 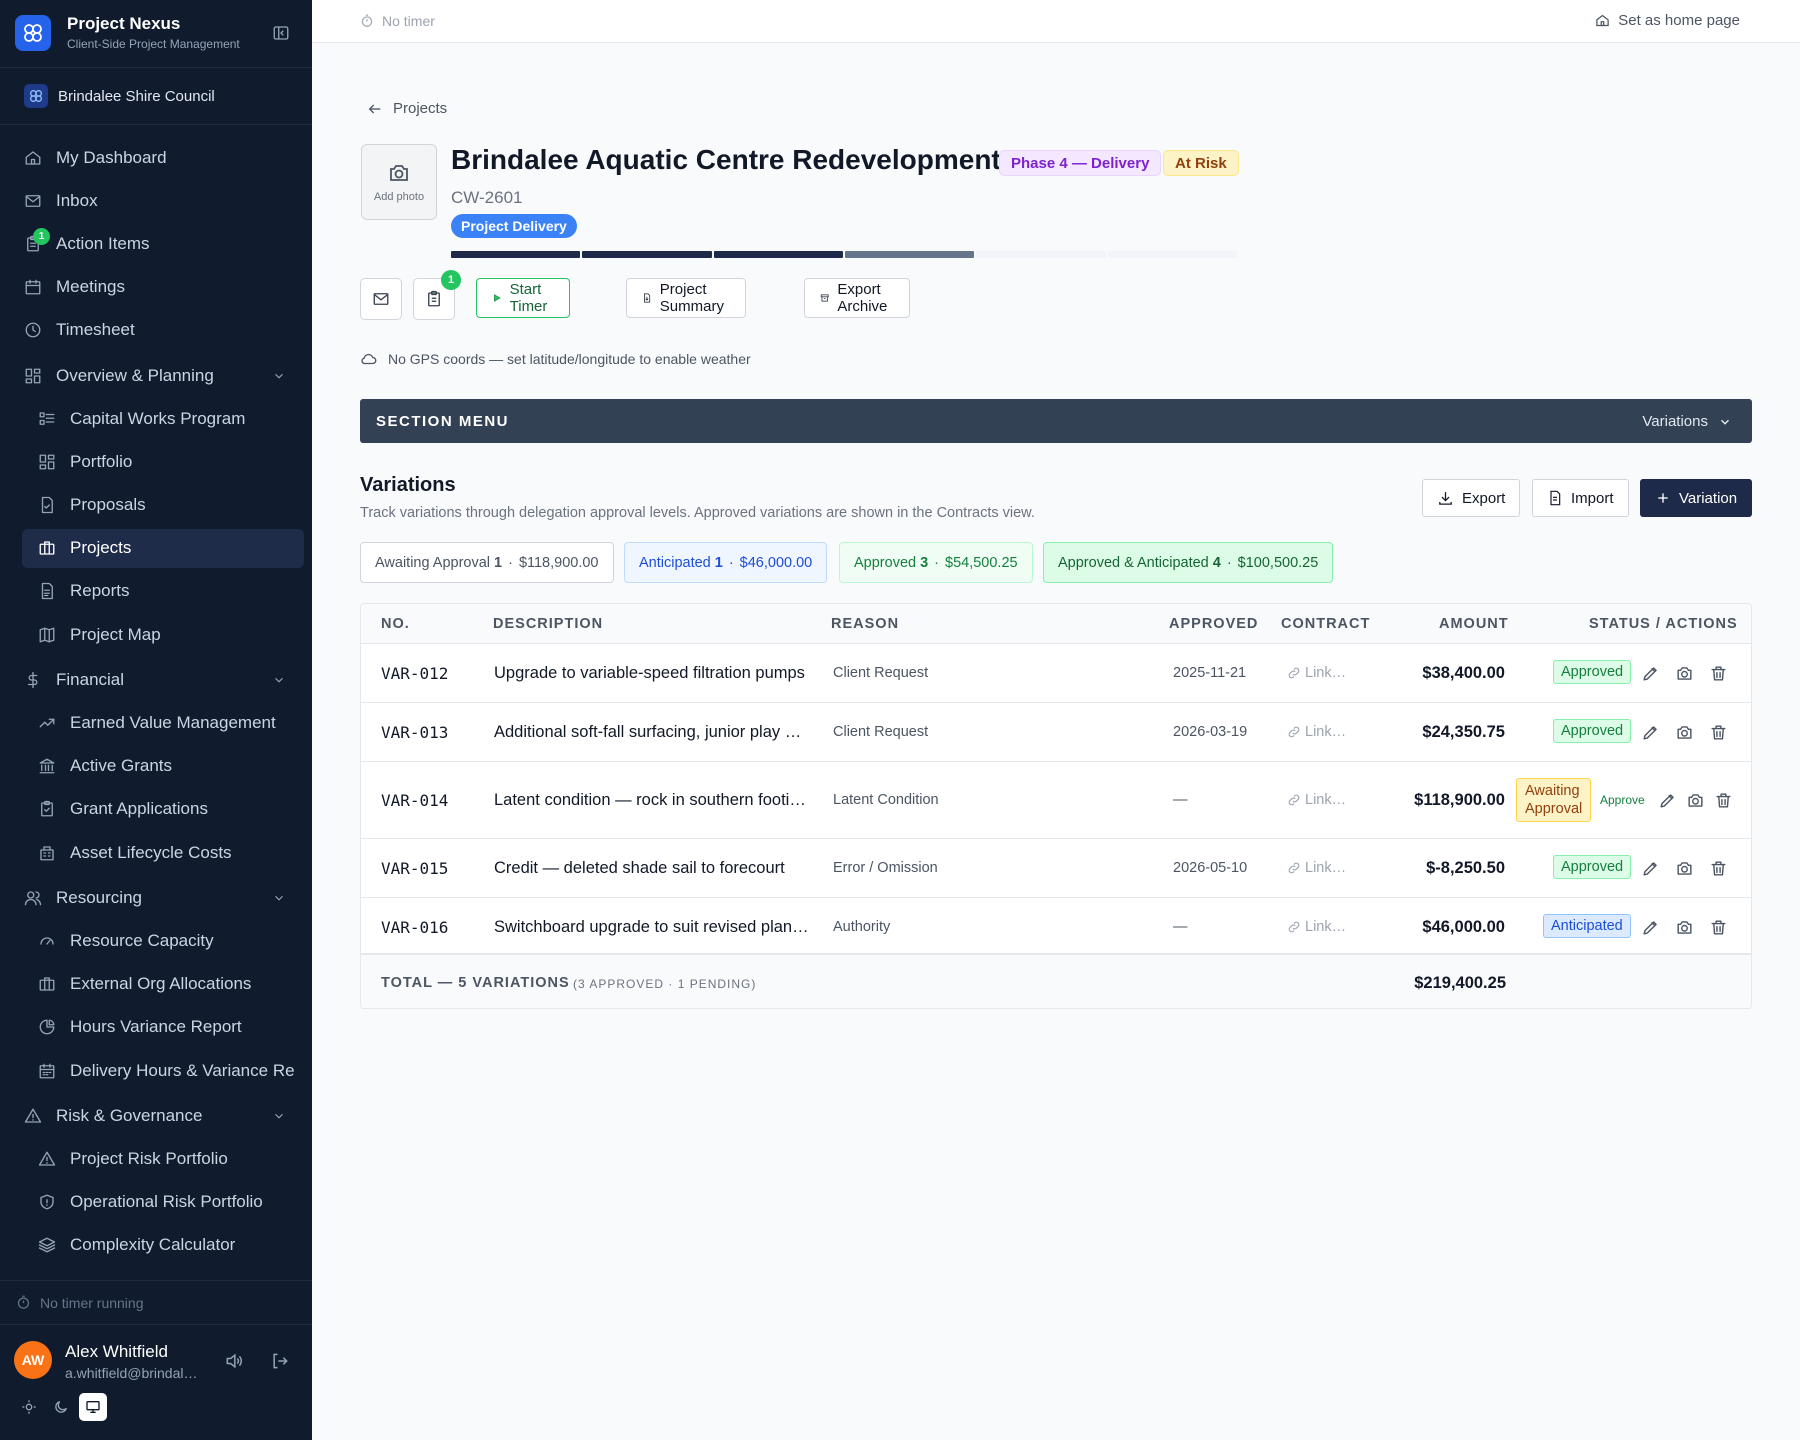 What do you see at coordinates (156, 330) in the screenshot?
I see `sidebar-item-timesheet: Timesheet` at bounding box center [156, 330].